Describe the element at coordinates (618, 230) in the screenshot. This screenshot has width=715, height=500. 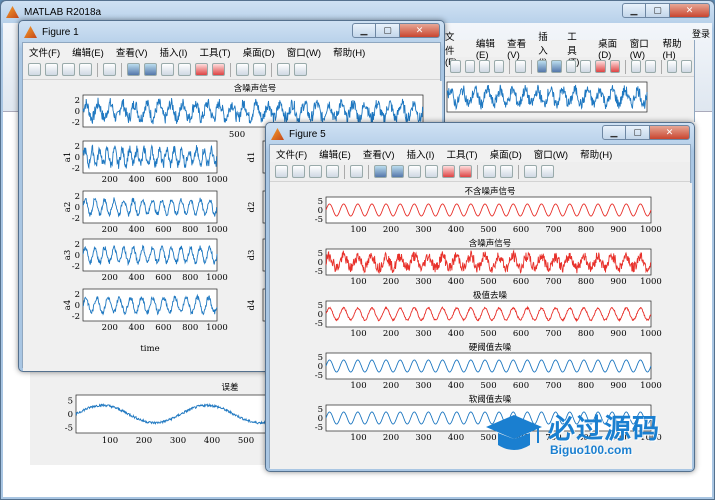
I see `figure5-p0-xtick-8: 900` at that location.